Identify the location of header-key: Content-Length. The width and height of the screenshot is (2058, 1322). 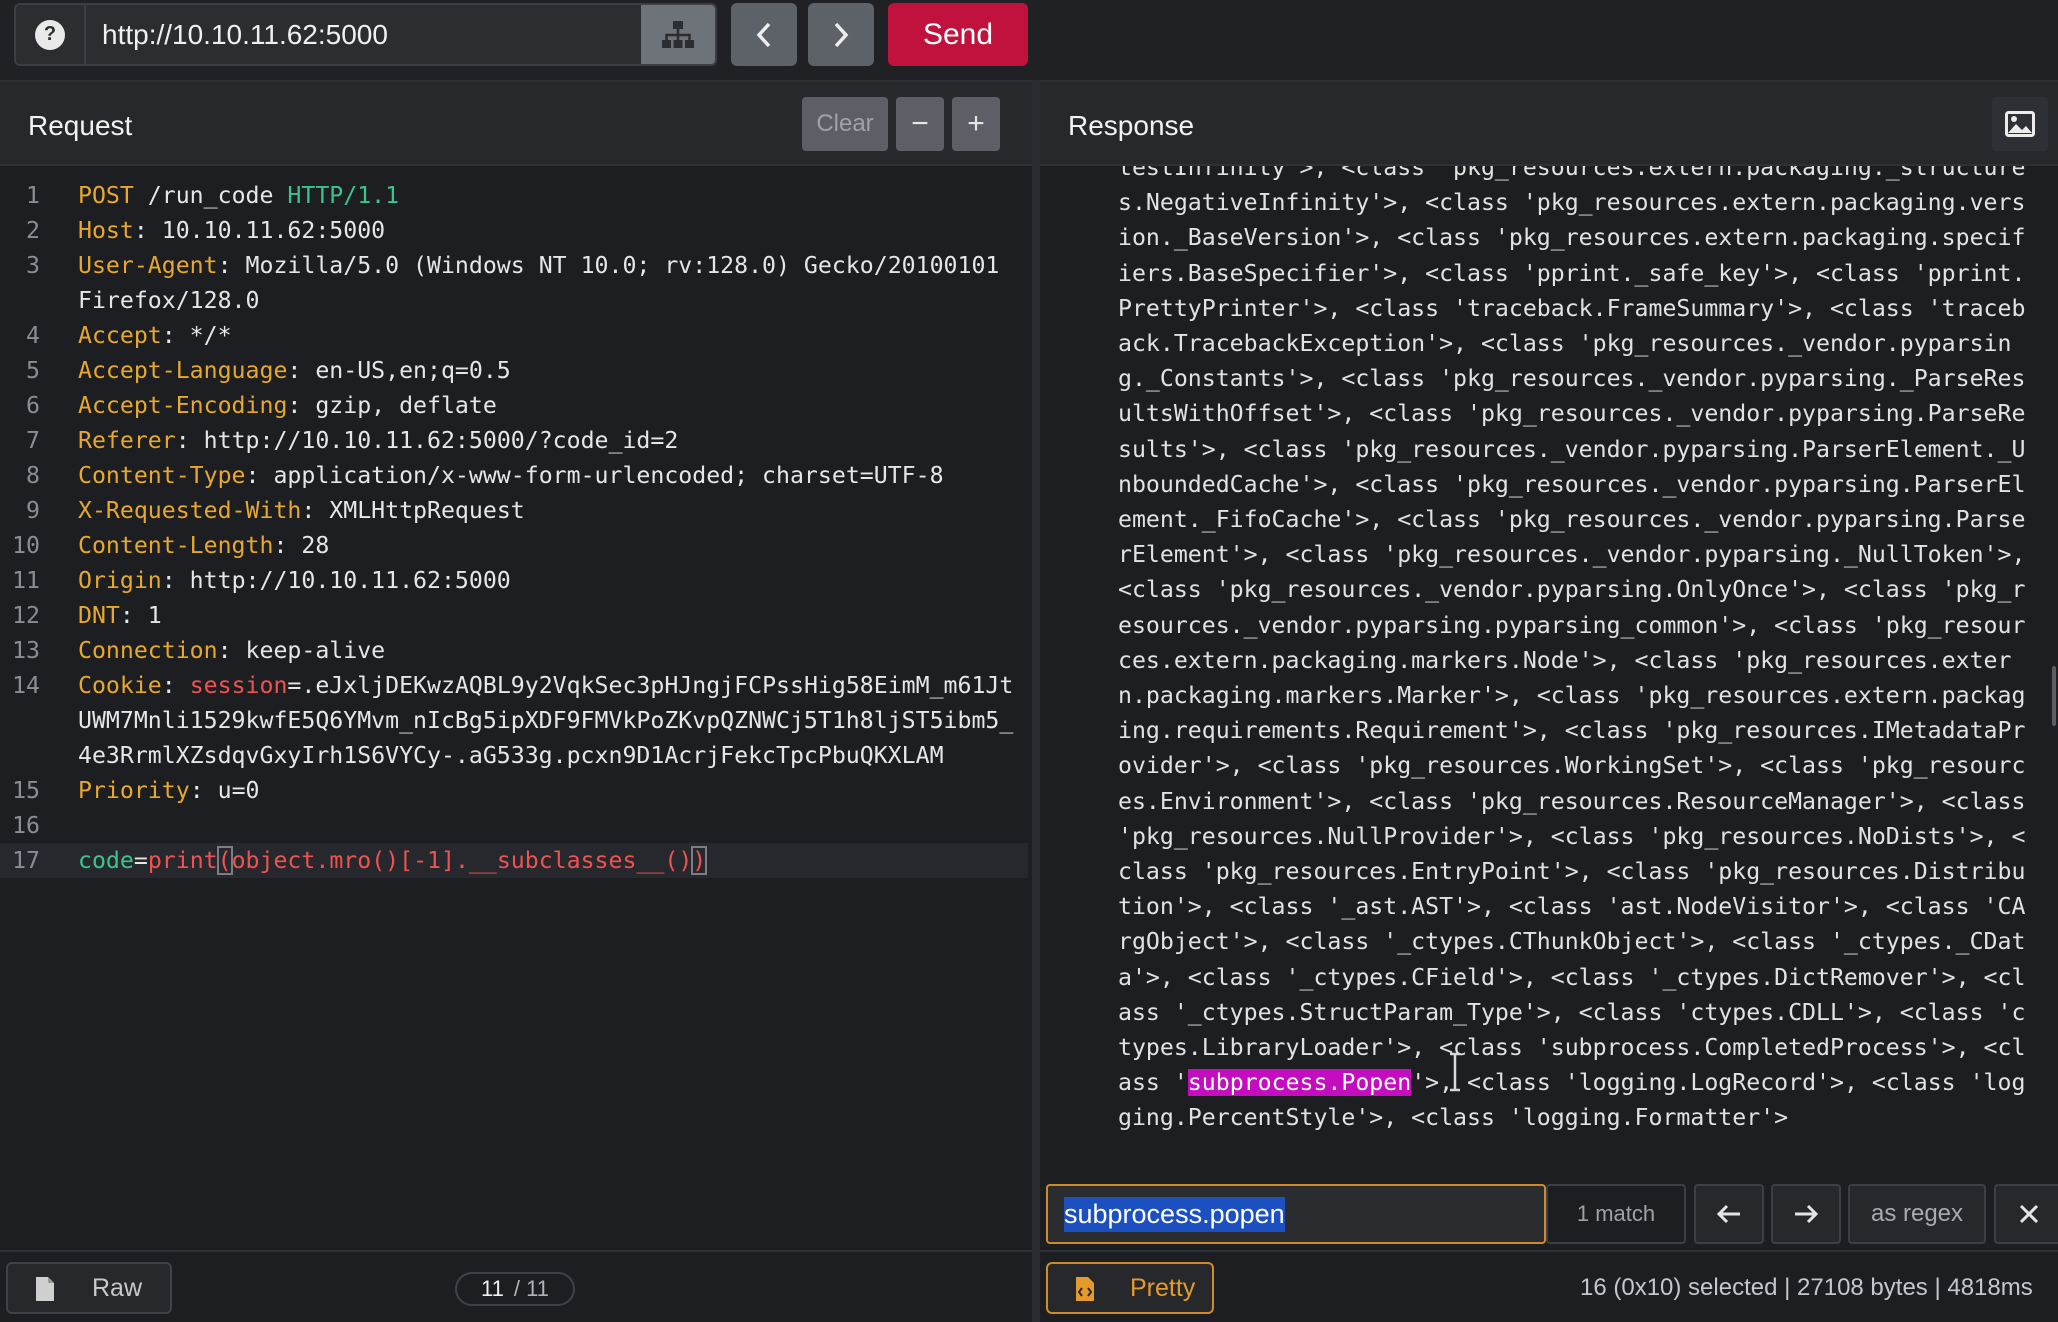
(176, 545).